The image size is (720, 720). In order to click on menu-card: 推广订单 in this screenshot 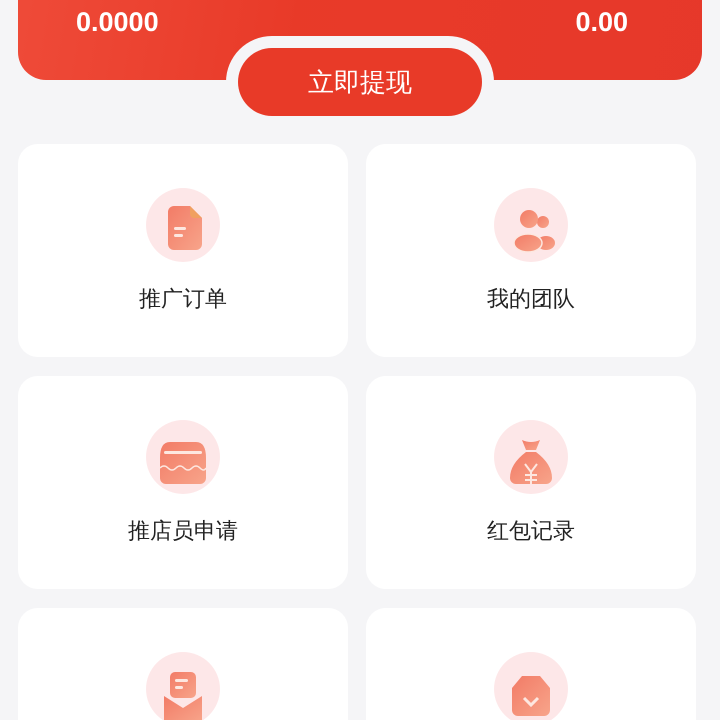, I will do `click(183, 250)`.